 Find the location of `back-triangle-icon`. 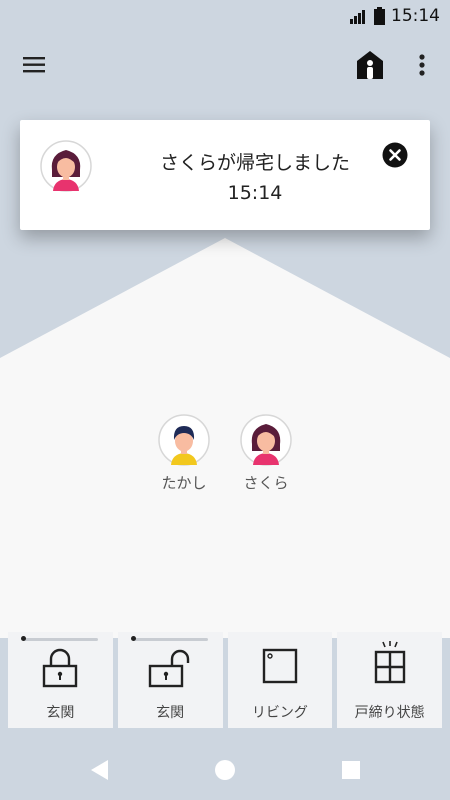

back-triangle-icon is located at coordinates (100, 770).